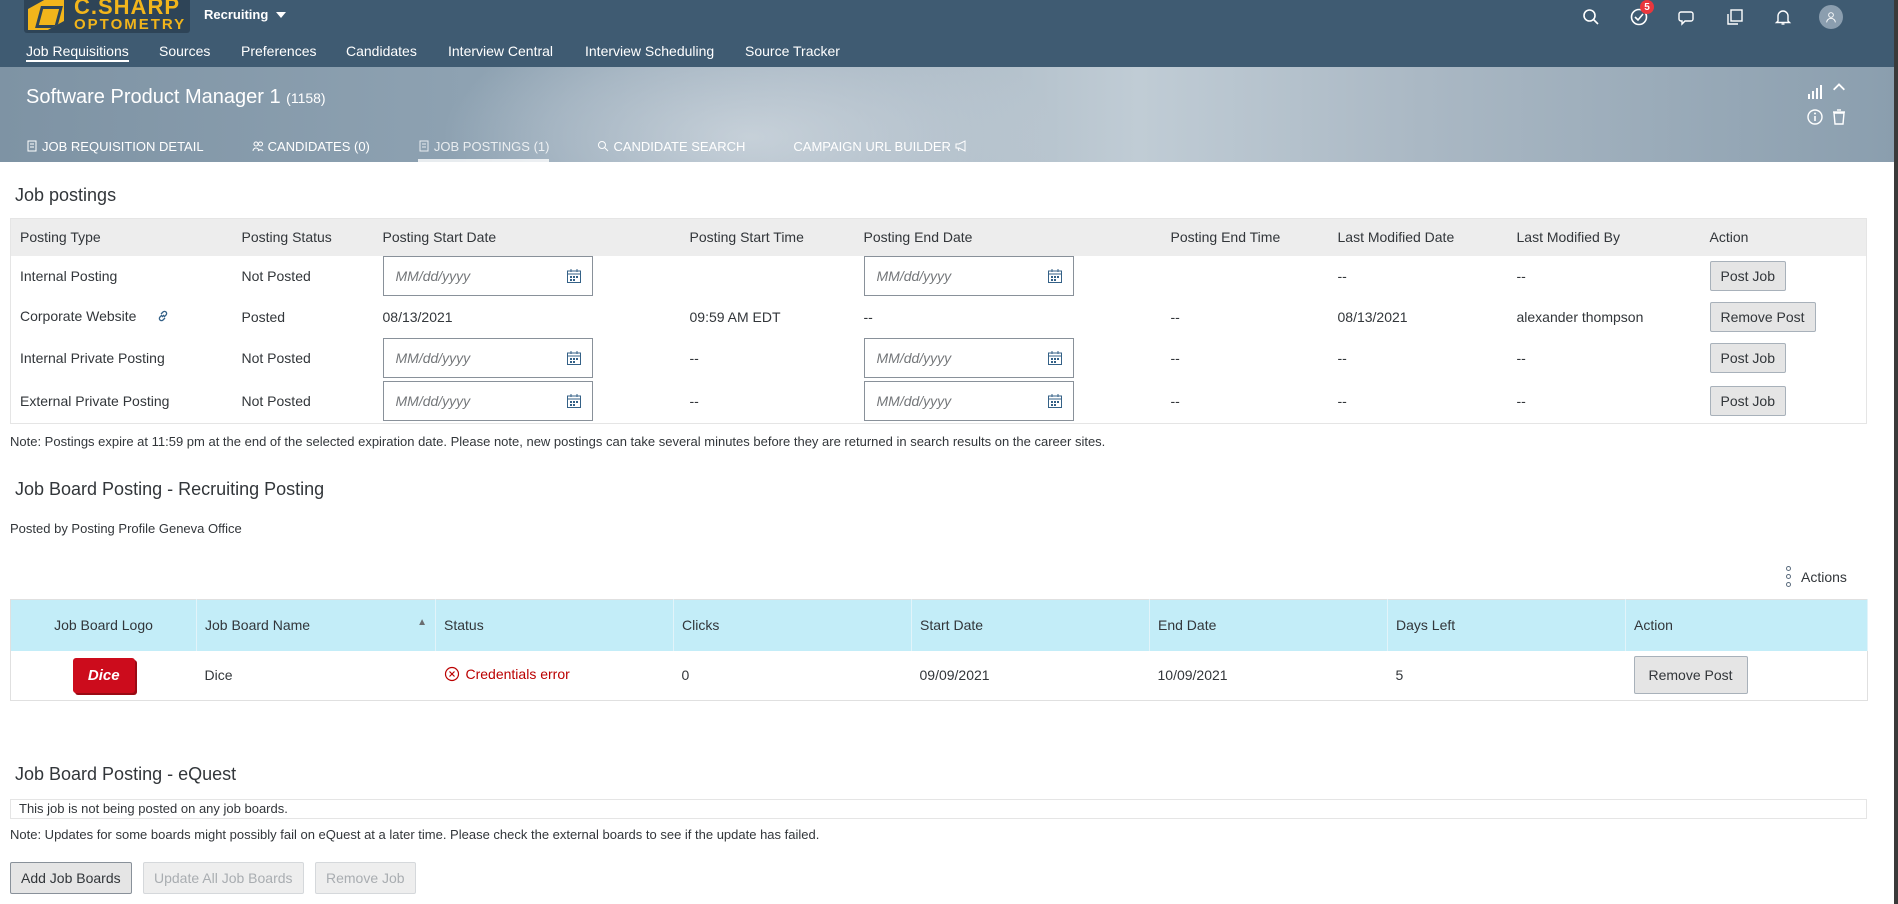 The height and width of the screenshot is (904, 1898). I want to click on bar-chart-icon, so click(1815, 92).